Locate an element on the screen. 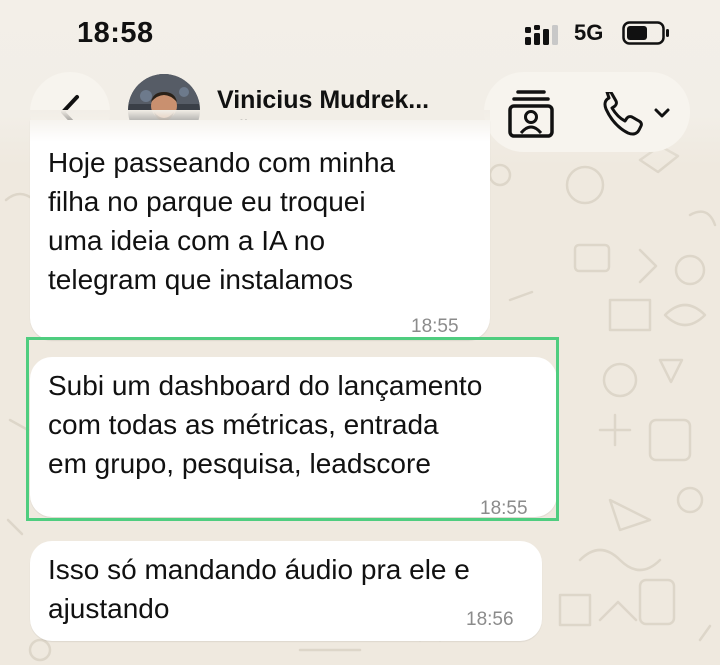 The width and height of the screenshot is (720, 665). call-button is located at coordinates (637, 113).